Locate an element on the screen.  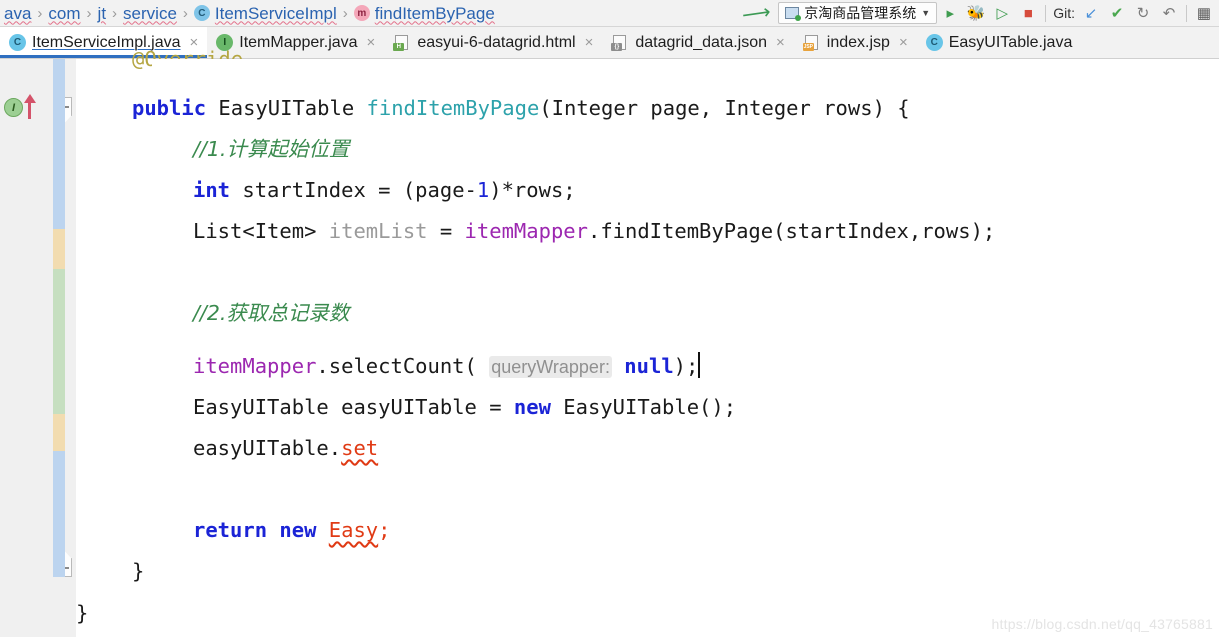
keyword-int: int is located at coordinates (212, 190).